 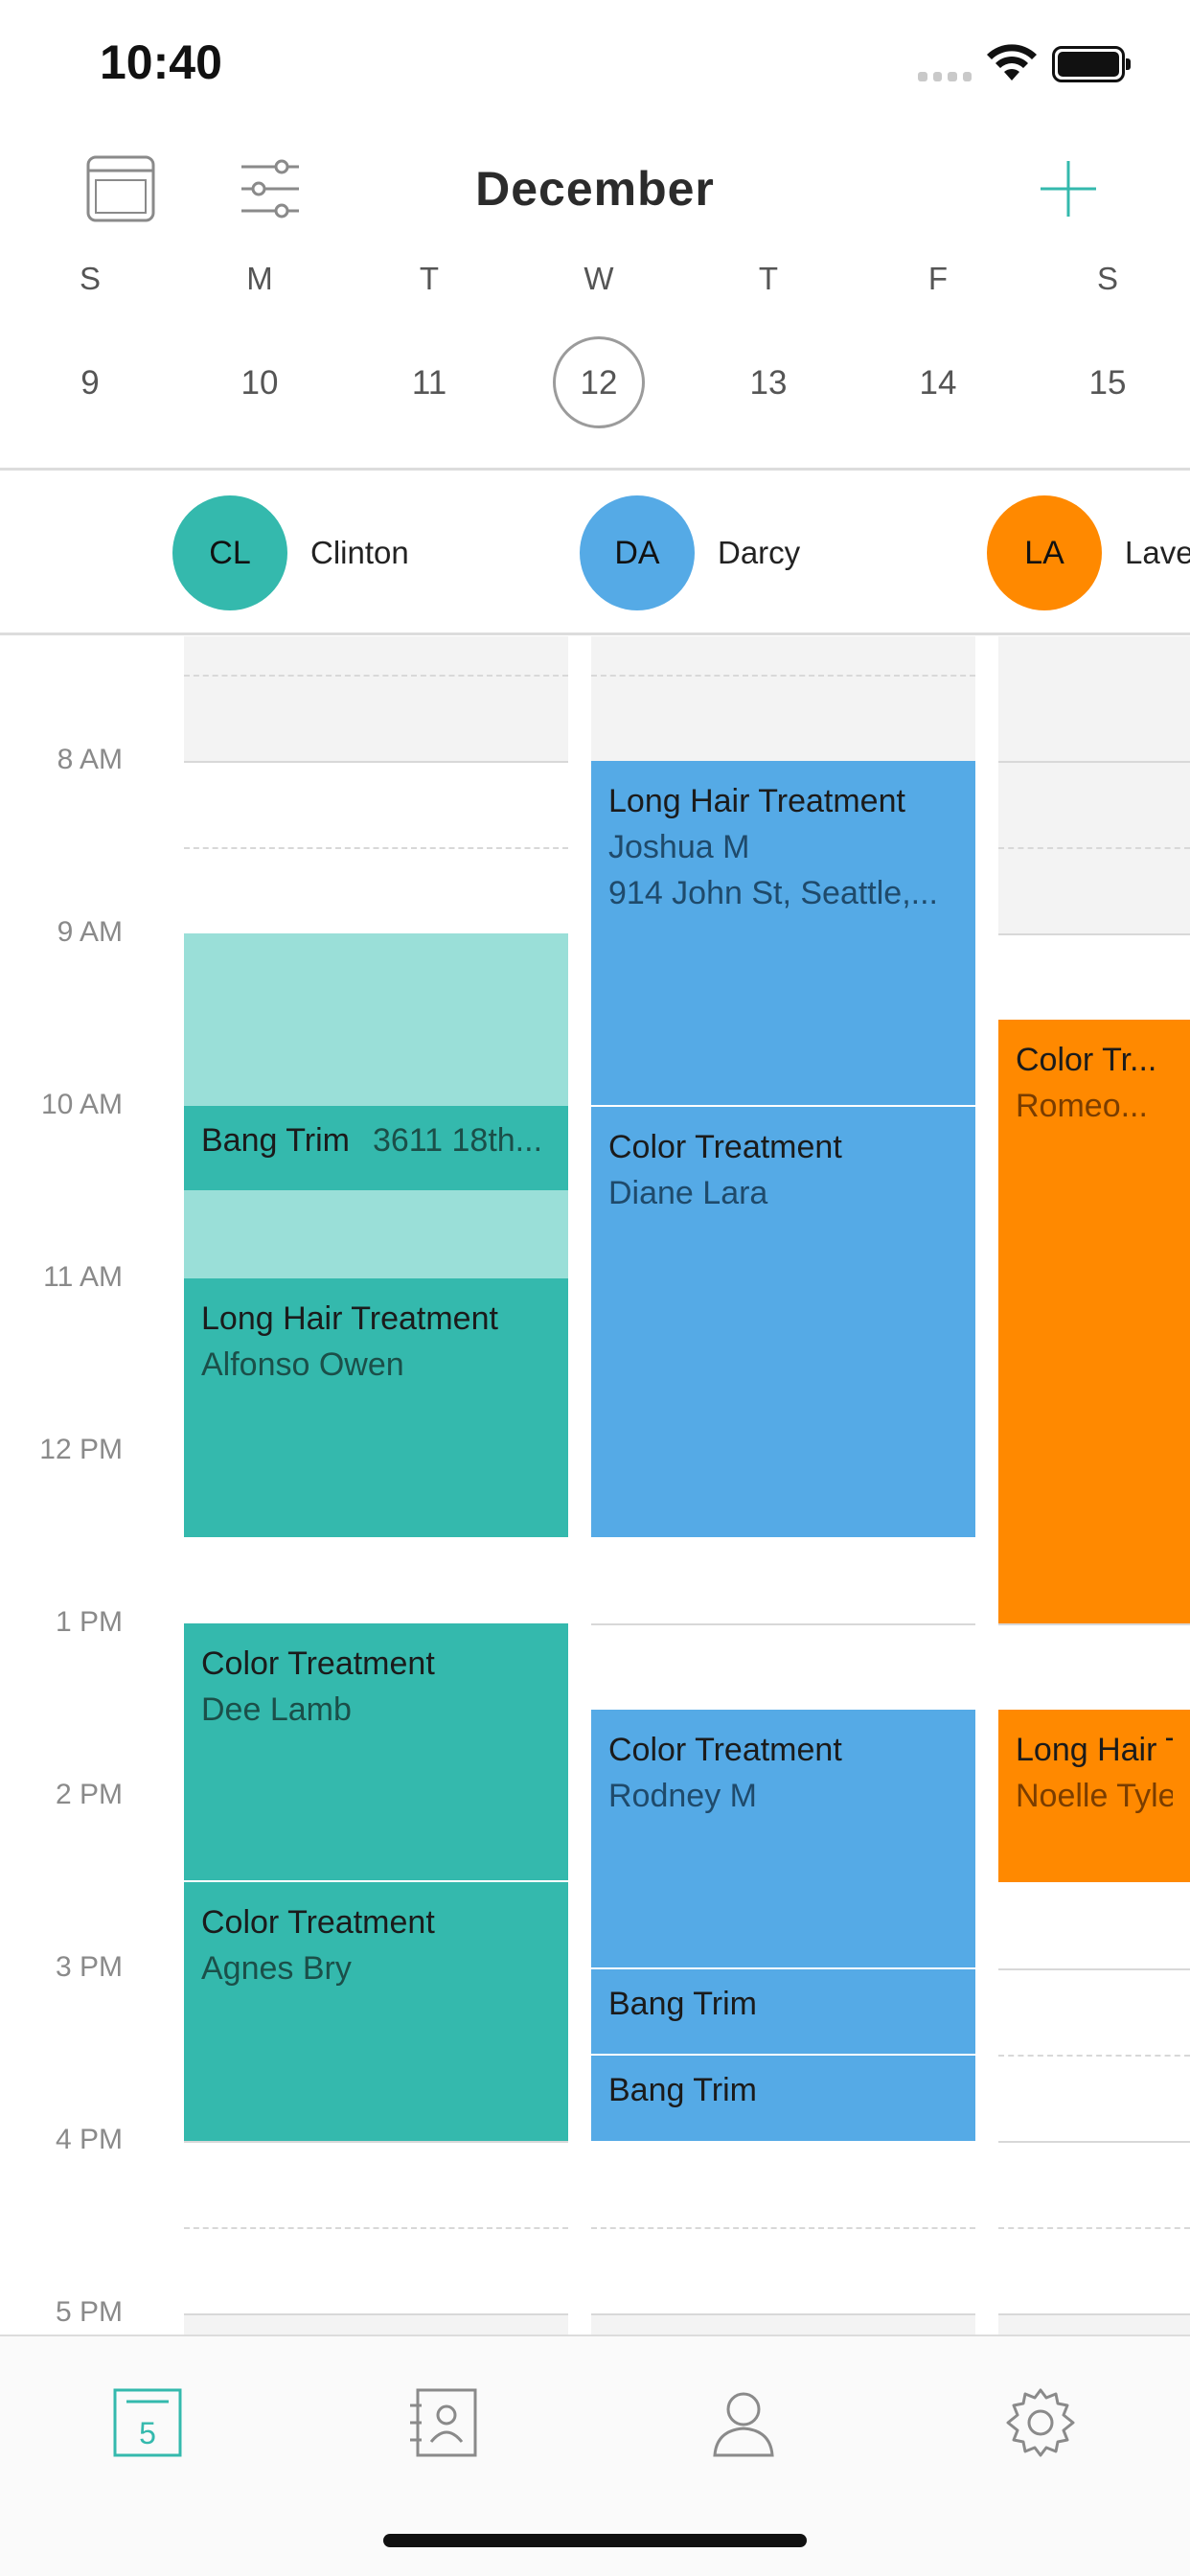 I want to click on staff-name: Clinton, so click(x=359, y=552).